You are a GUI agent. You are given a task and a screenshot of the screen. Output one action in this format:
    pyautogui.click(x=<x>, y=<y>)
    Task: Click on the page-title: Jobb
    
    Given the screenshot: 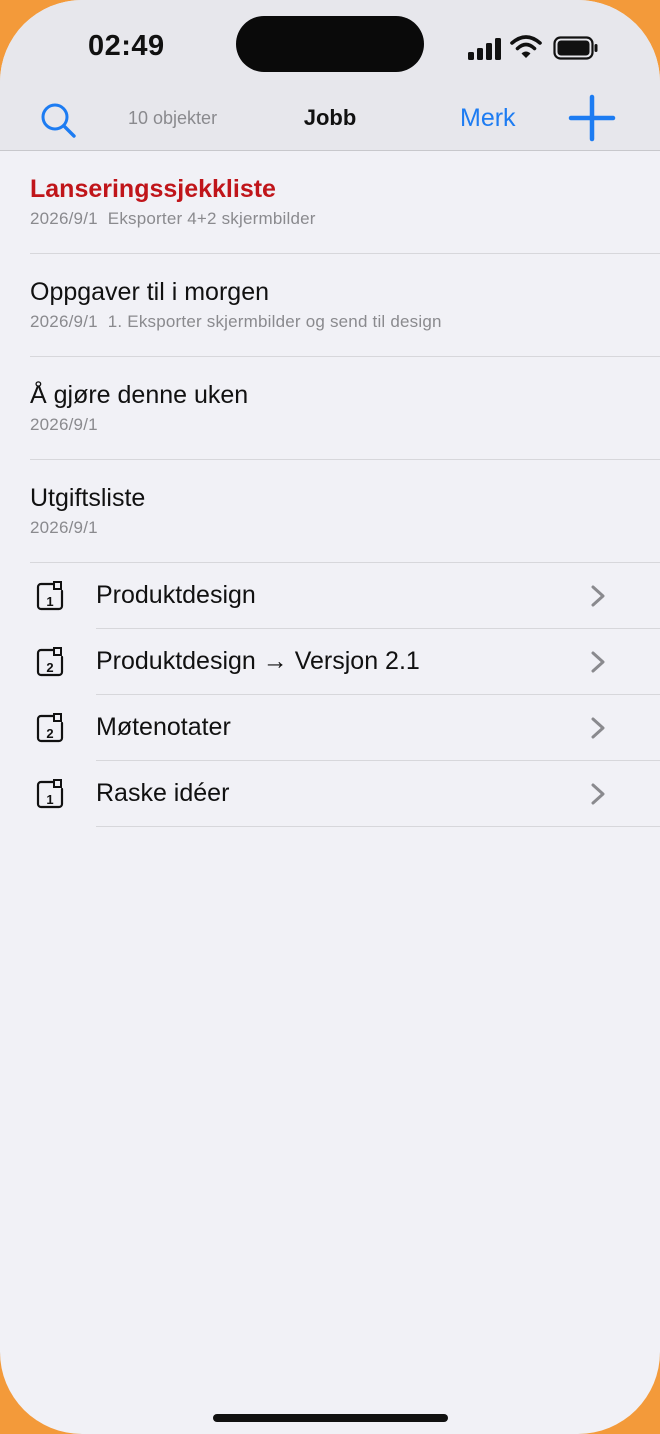 What is the action you would take?
    pyautogui.click(x=330, y=117)
    